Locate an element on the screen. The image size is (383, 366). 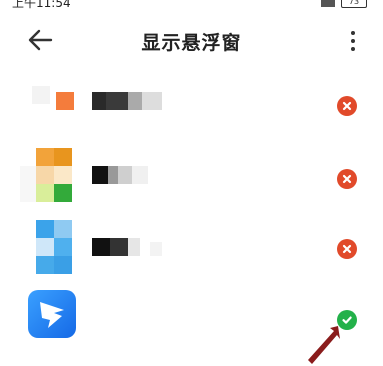
annotation-arrow-icon is located at coordinates (324, 345).